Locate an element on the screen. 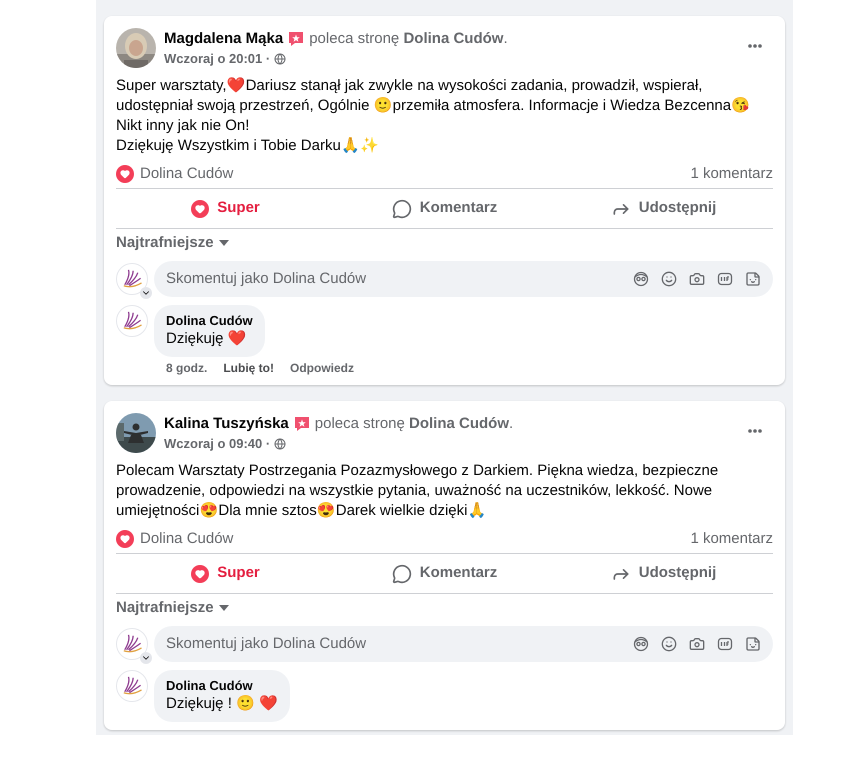 Image resolution: width=861 pixels, height=779 pixels. author-name: Kalina Tuszyńska is located at coordinates (226, 424).